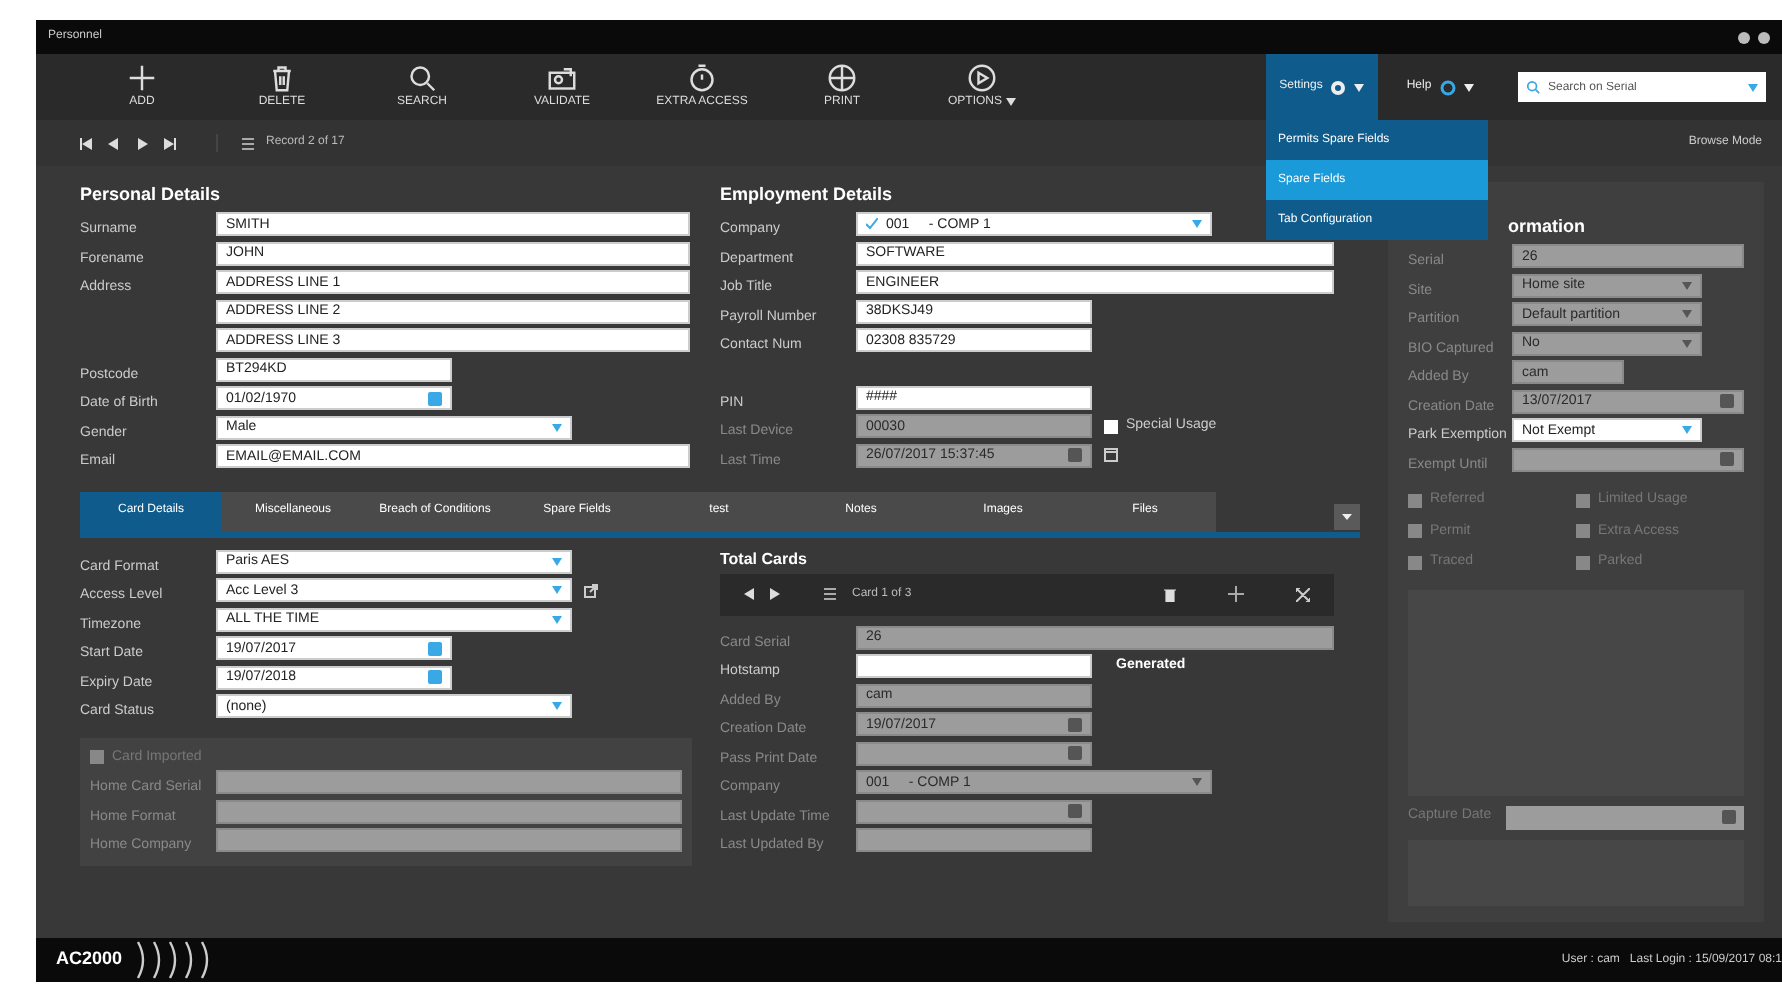  I want to click on brand-logo: AC2000, so click(89, 959).